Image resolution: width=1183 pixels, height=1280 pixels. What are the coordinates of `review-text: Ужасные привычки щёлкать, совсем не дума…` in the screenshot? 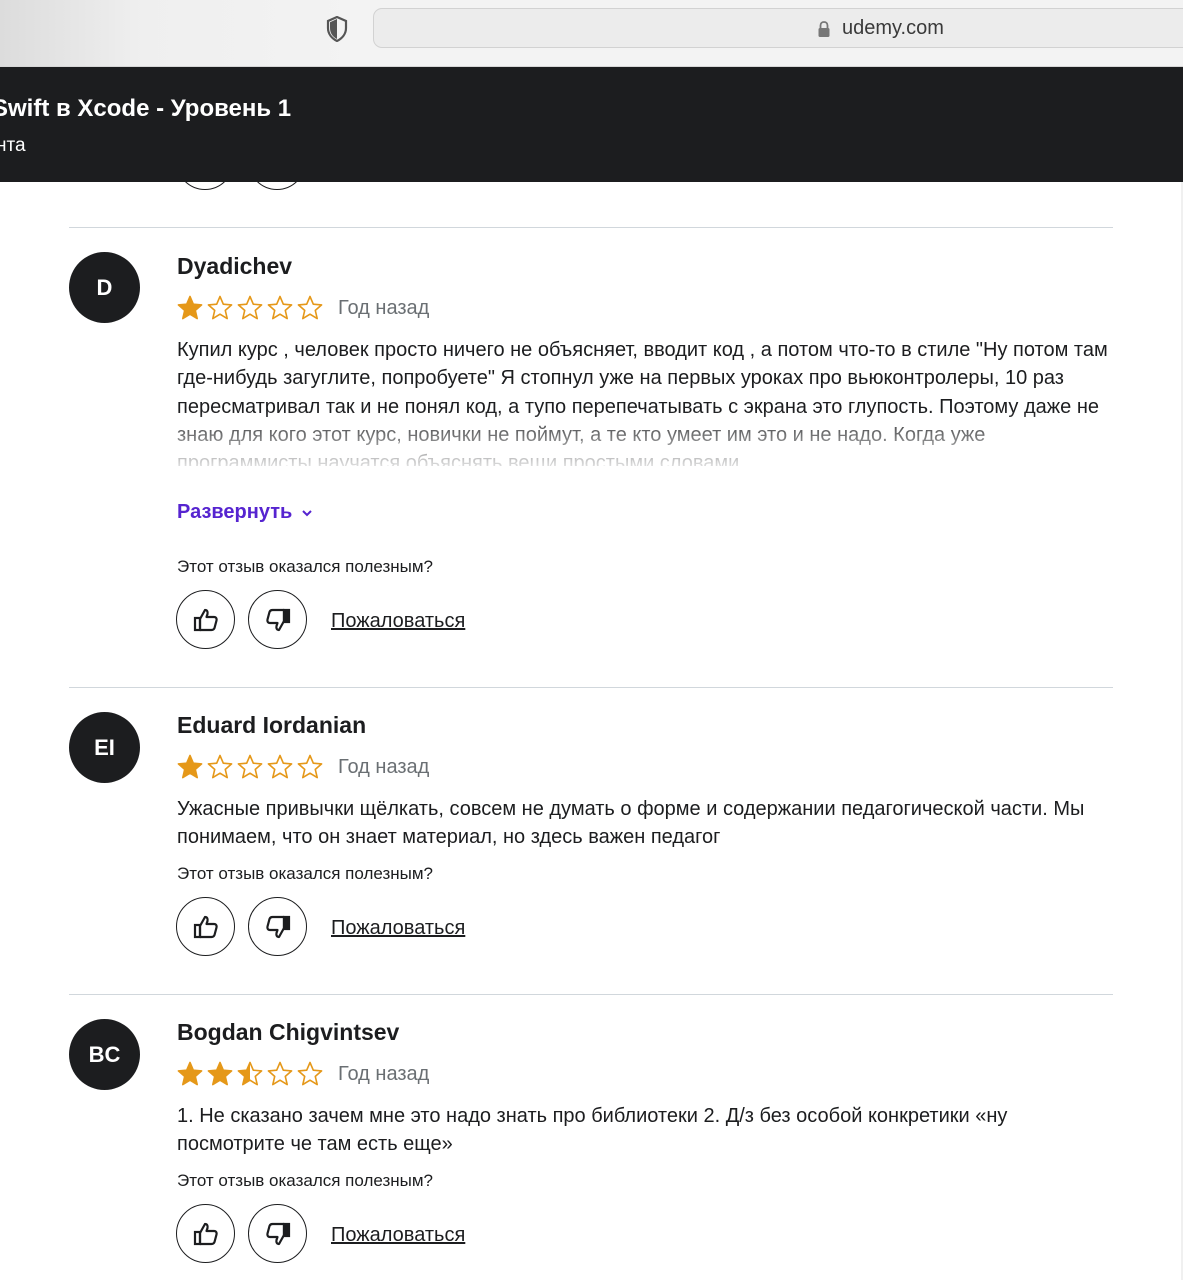 It's located at (631, 823).